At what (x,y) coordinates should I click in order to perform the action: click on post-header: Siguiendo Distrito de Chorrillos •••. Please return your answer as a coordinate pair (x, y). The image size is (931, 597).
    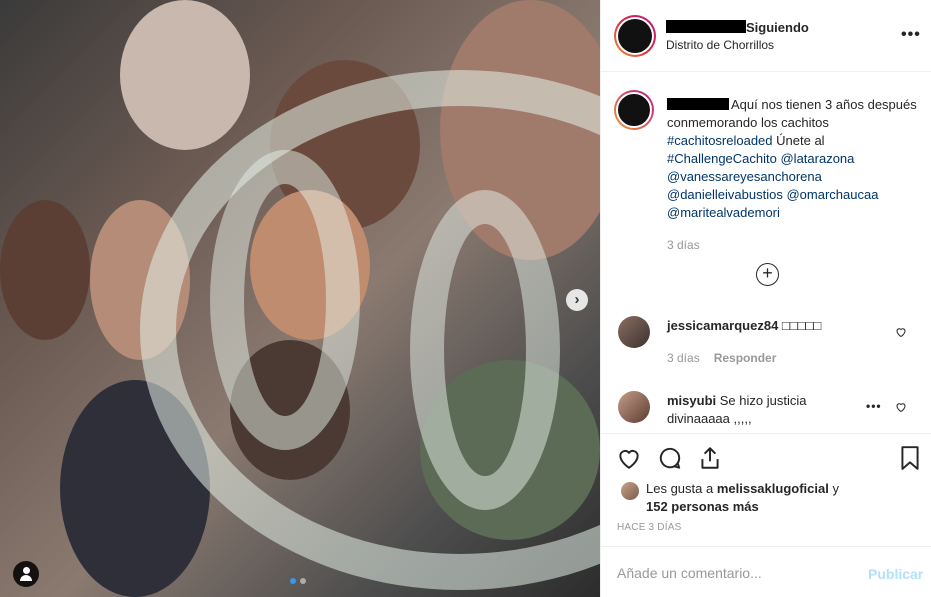
    Looking at the image, I should click on (766, 36).